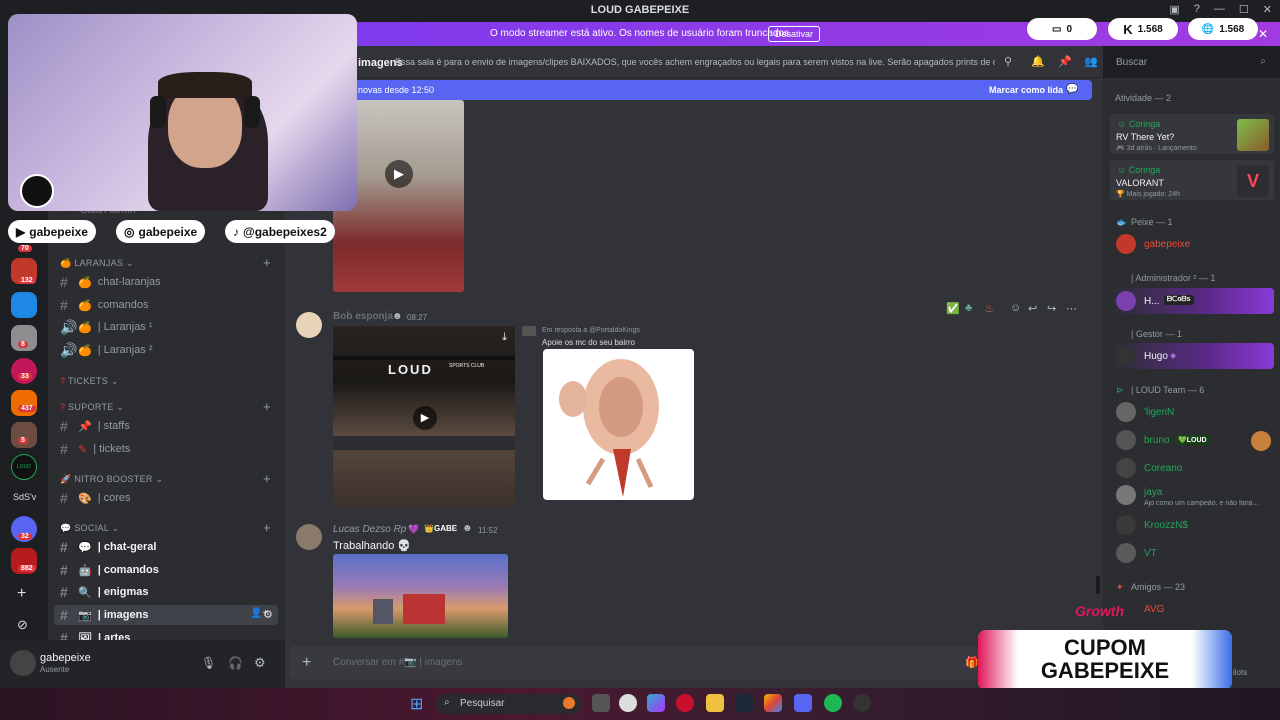 The width and height of the screenshot is (1280, 720). I want to click on member-name: 'ligeriN, so click(1159, 412).